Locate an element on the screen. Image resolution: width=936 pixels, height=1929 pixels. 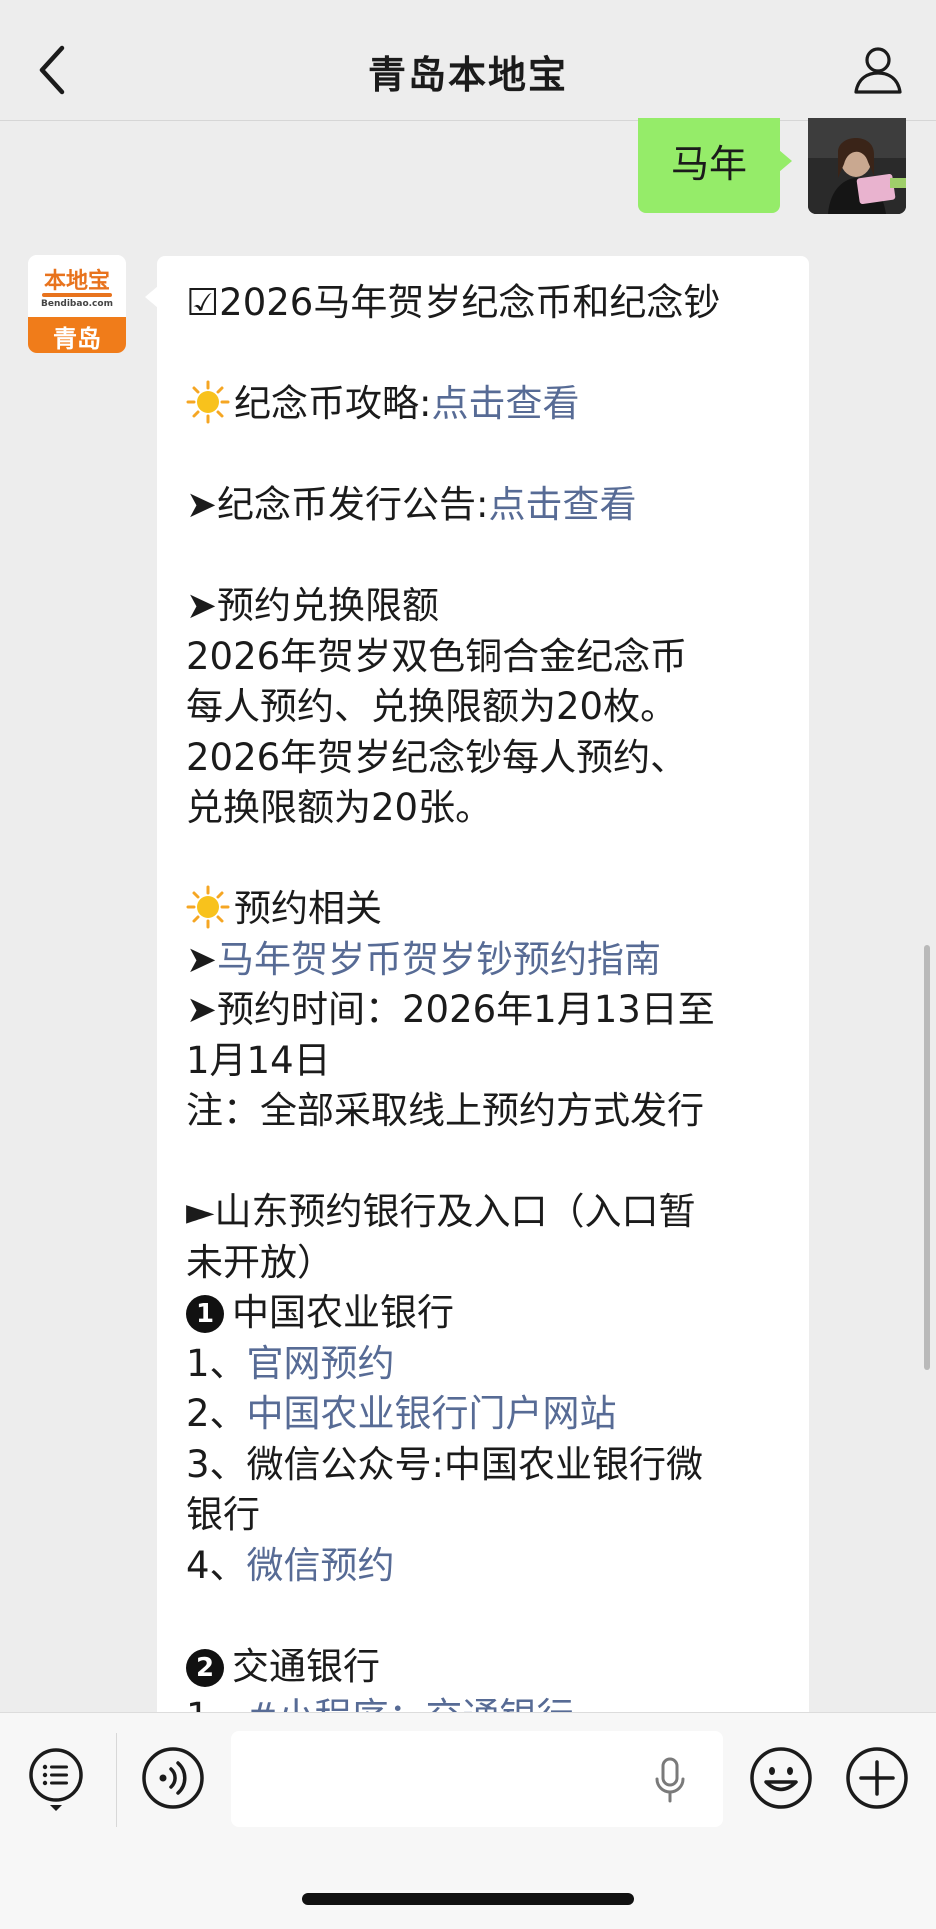
booking-heading-line: 预约相关 is located at coordinates (491, 909).